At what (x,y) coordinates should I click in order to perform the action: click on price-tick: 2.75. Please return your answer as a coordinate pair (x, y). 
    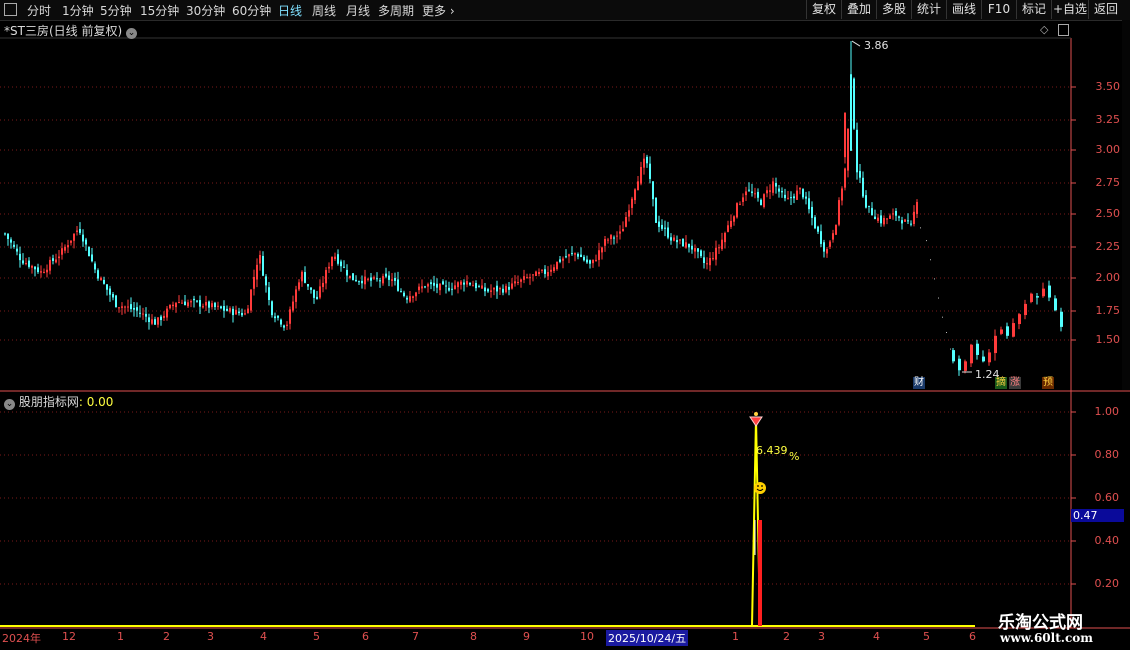
    Looking at the image, I should click on (1108, 182).